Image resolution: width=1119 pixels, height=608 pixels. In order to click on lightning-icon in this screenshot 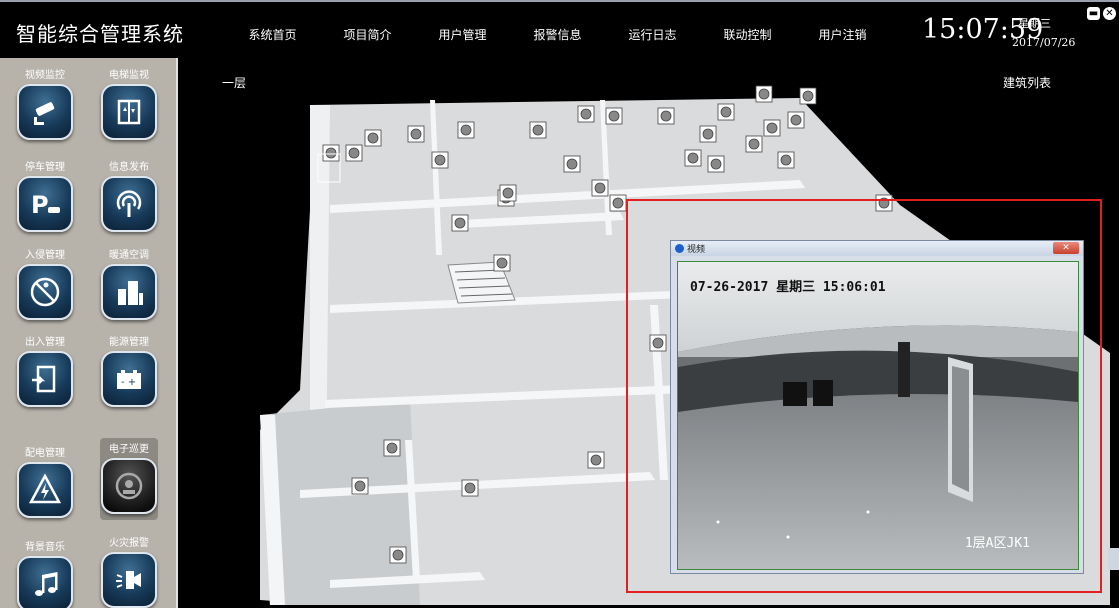, I will do `click(45, 490)`.